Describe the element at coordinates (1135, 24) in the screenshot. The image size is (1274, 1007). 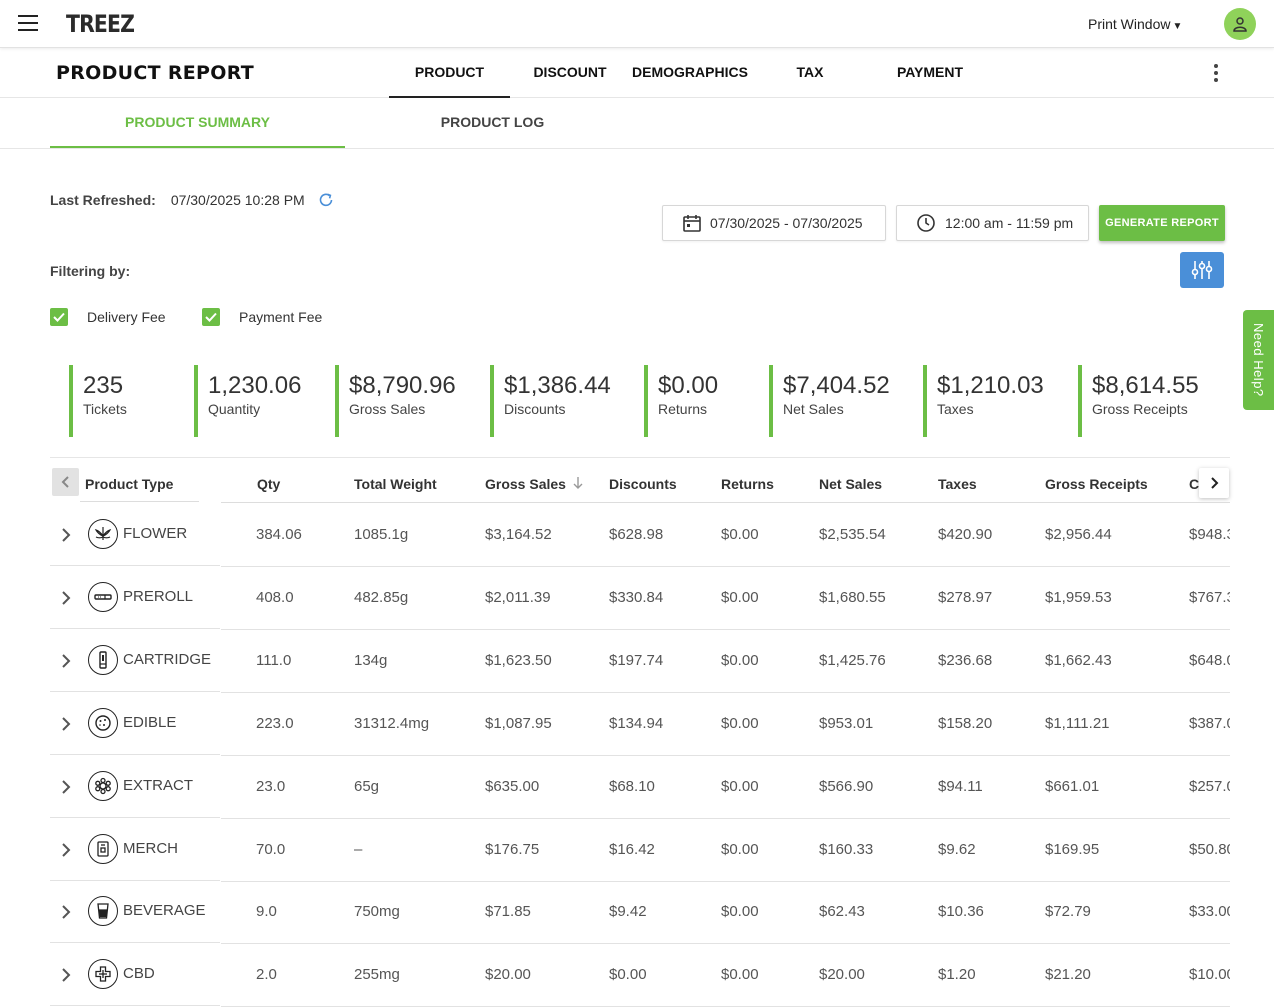
I see `print-window-dropdown: Print Window ▼` at that location.